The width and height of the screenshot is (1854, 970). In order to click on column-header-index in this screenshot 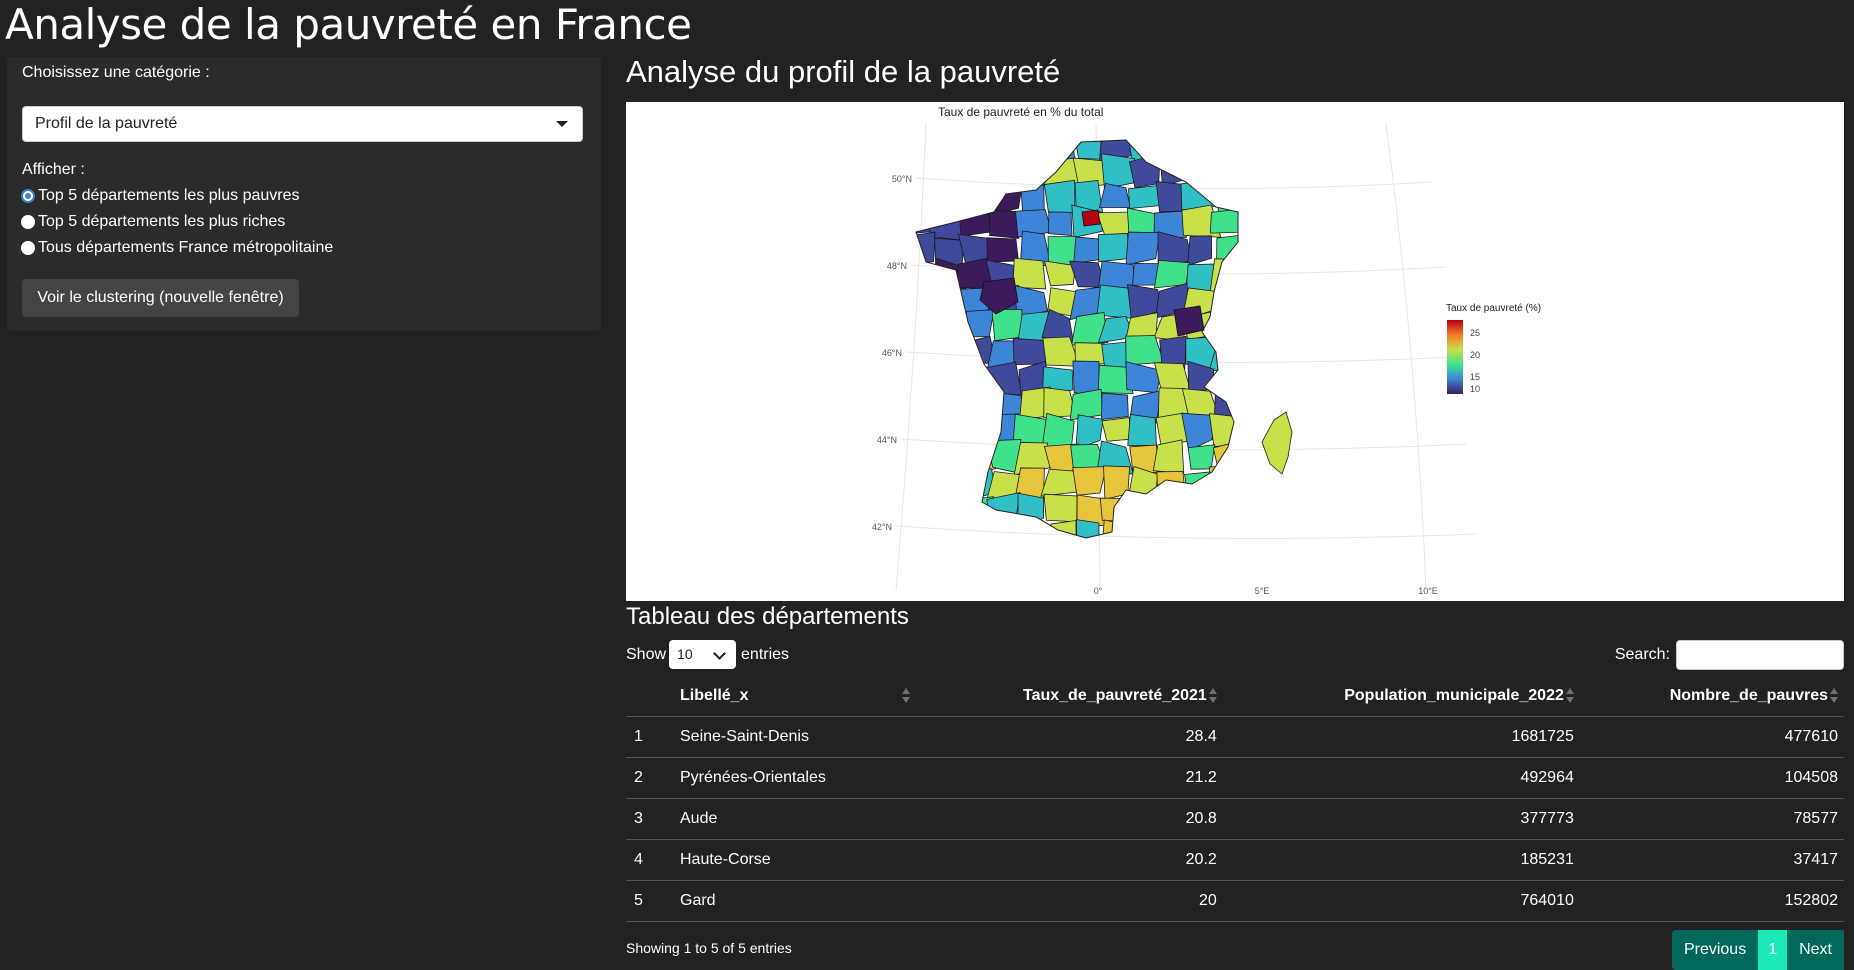, I will do `click(653, 696)`.